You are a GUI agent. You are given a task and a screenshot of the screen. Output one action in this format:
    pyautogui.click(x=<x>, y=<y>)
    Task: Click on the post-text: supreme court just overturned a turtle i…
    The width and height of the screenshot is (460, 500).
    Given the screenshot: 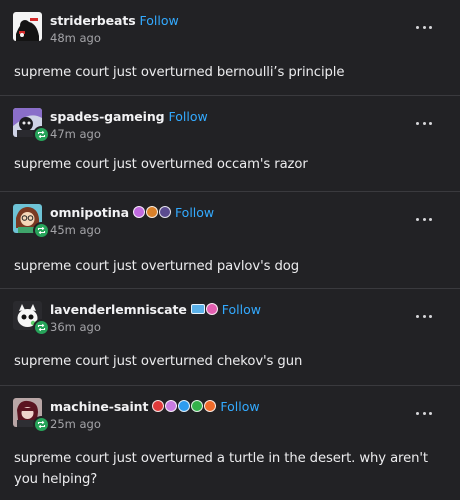 What is the action you would take?
    pyautogui.click(x=221, y=469)
    